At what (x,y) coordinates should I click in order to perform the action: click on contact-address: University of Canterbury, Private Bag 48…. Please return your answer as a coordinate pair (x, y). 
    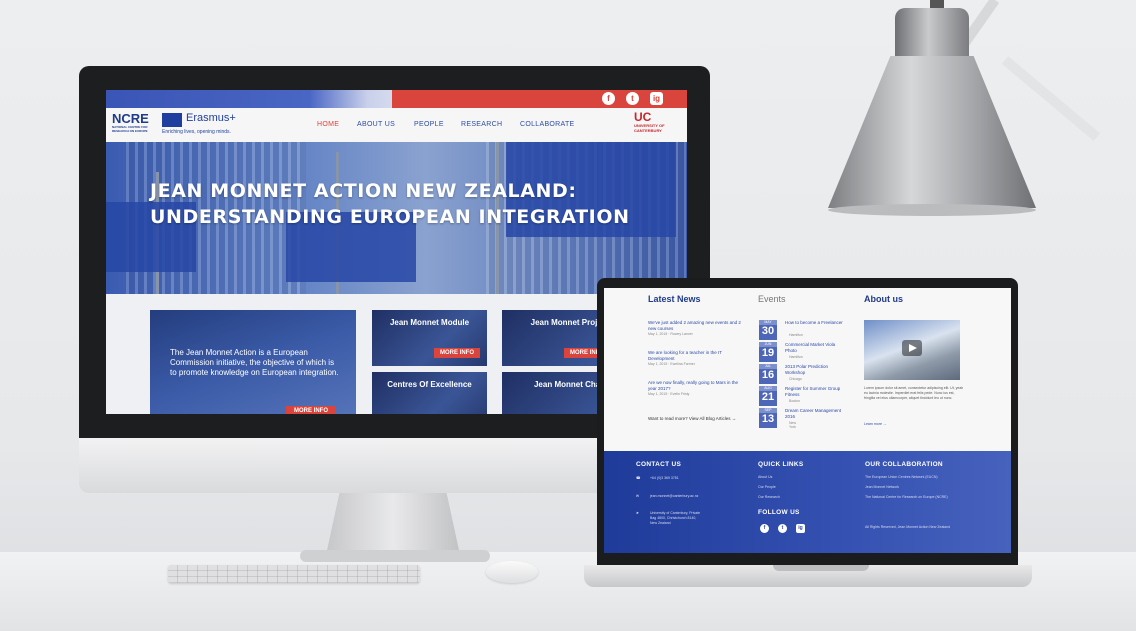
    Looking at the image, I should click on (675, 518).